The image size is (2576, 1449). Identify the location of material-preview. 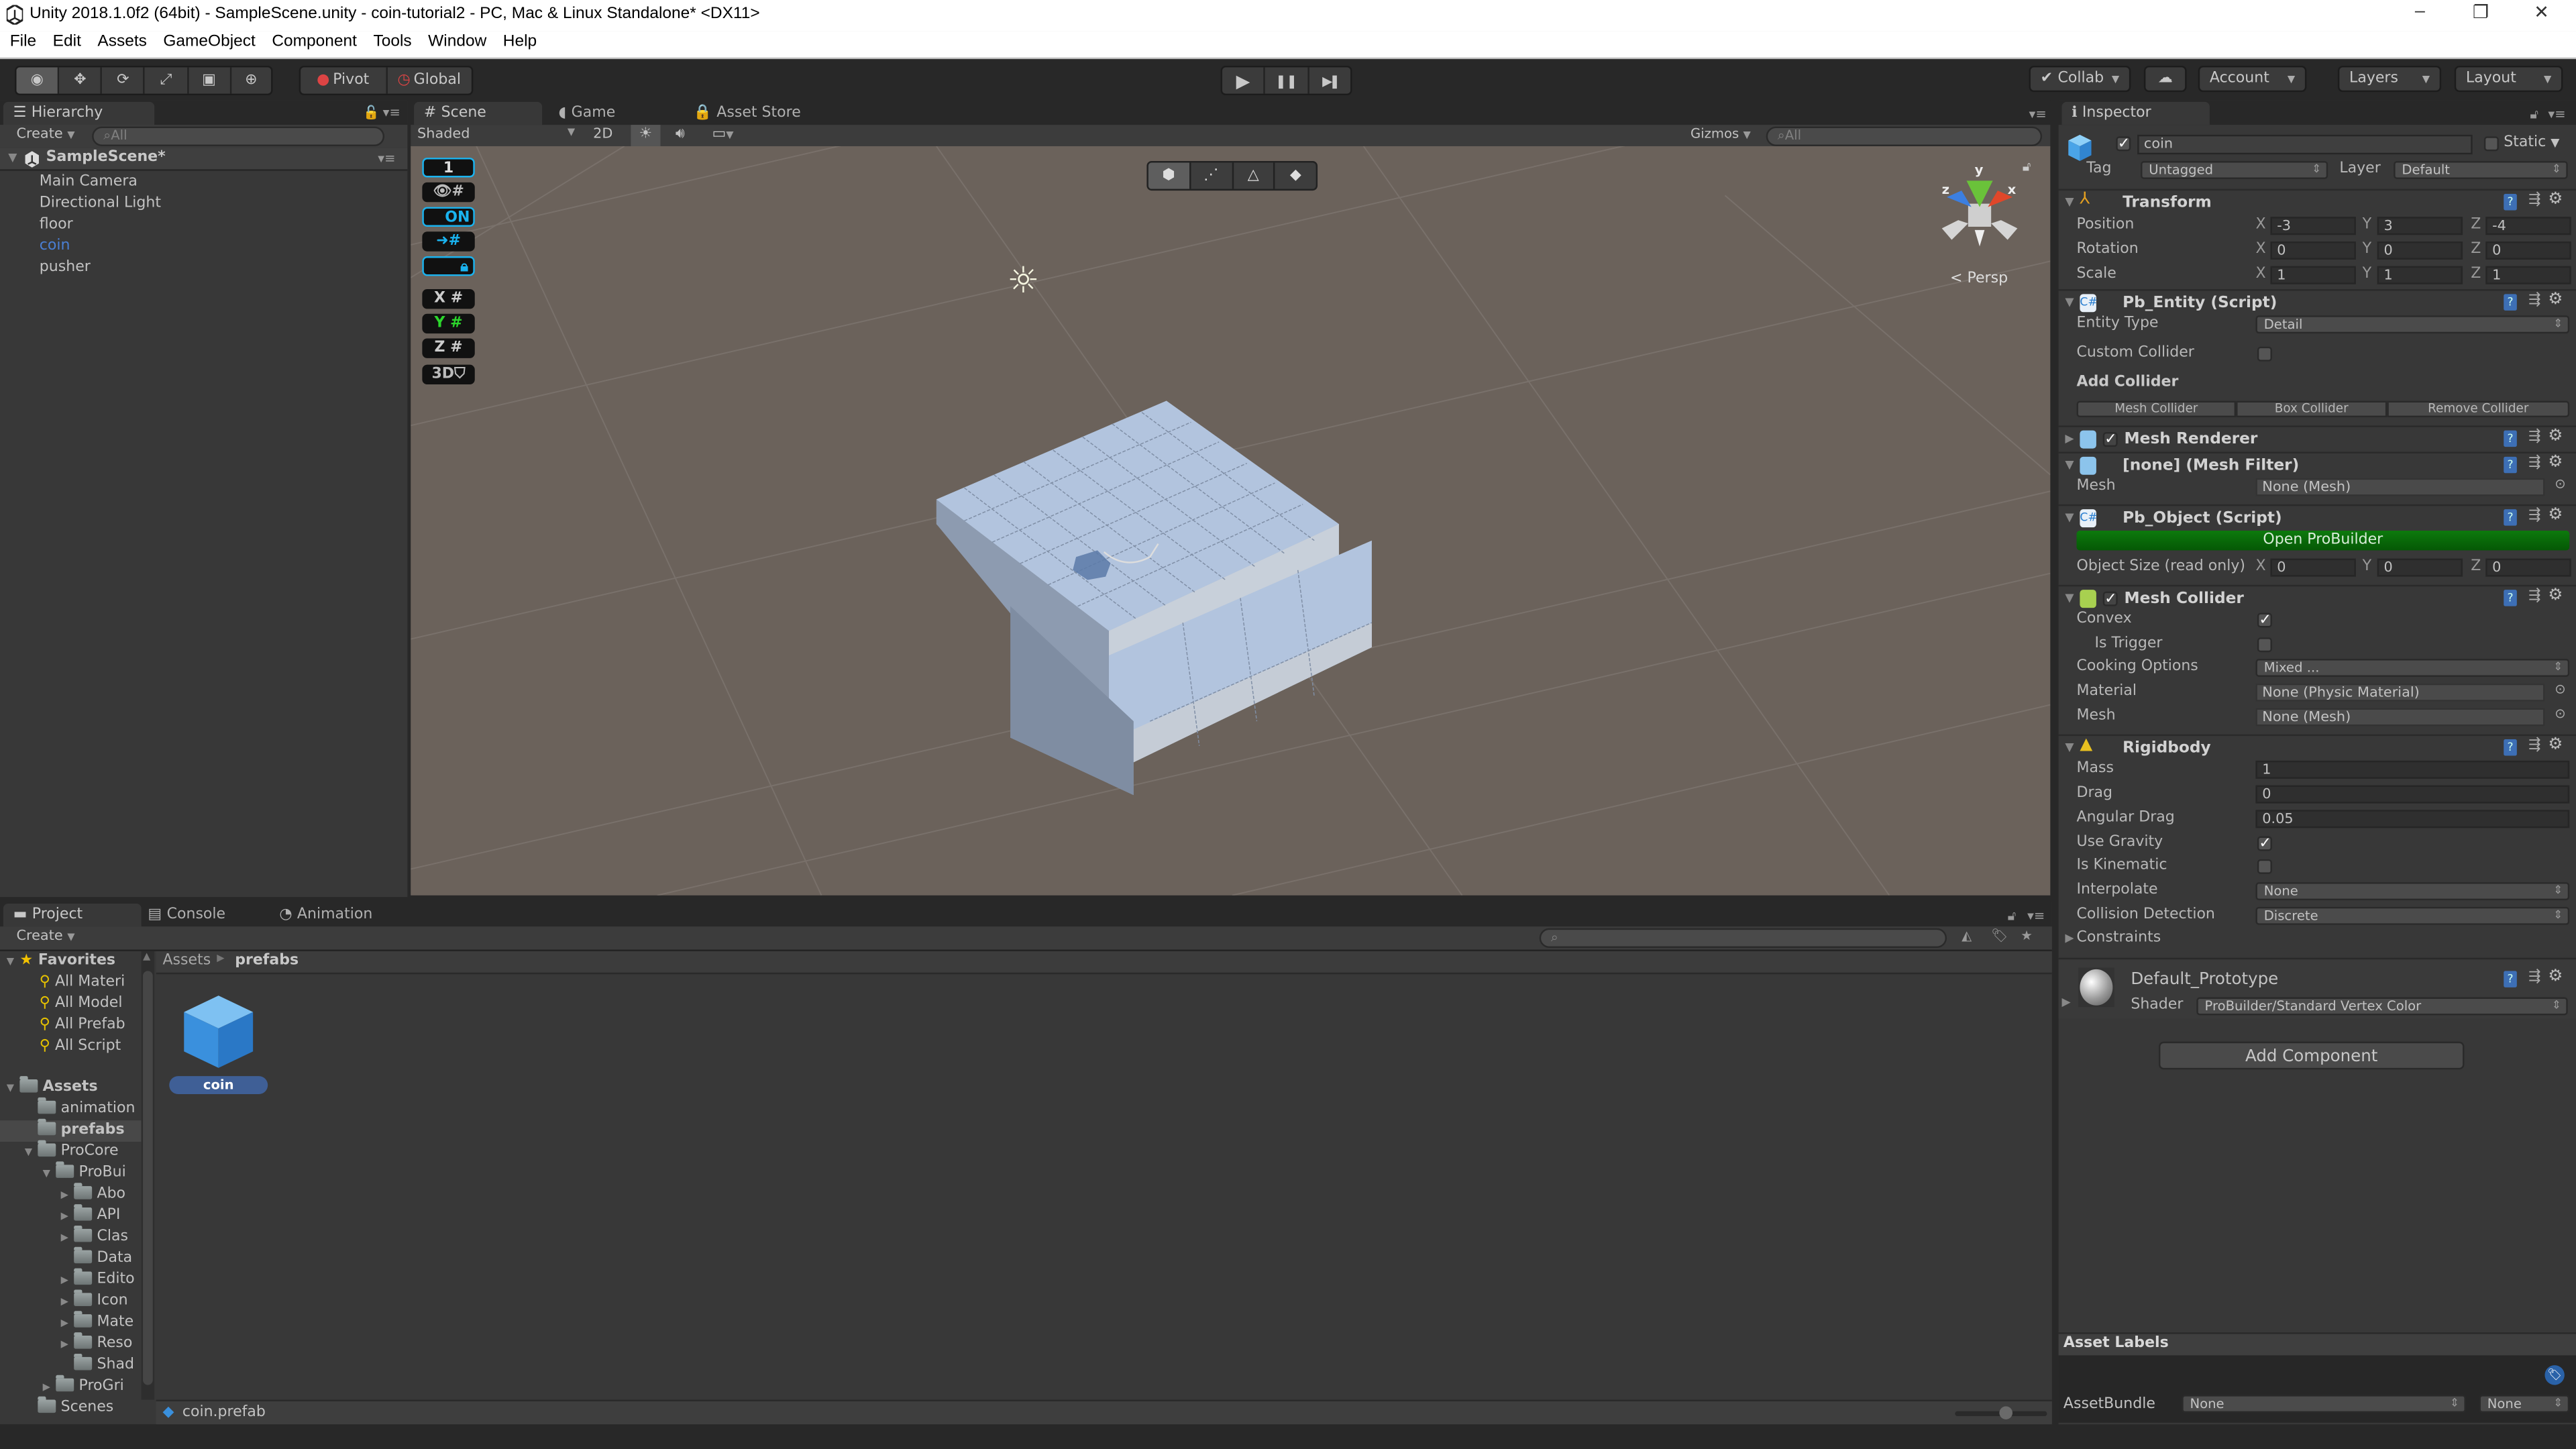
(2096, 987).